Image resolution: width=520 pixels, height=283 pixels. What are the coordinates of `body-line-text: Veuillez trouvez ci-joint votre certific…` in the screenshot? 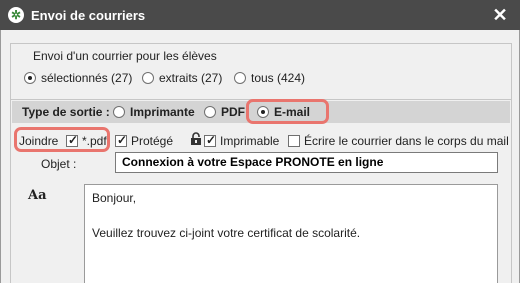 It's located at (226, 233).